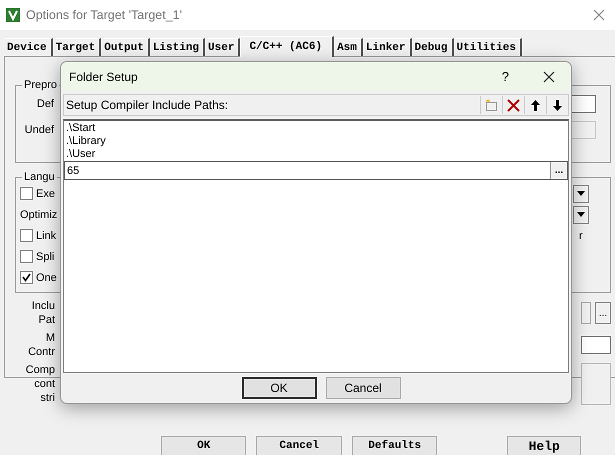 The width and height of the screenshot is (615, 455). I want to click on checkbox-label: Link, so click(46, 236).